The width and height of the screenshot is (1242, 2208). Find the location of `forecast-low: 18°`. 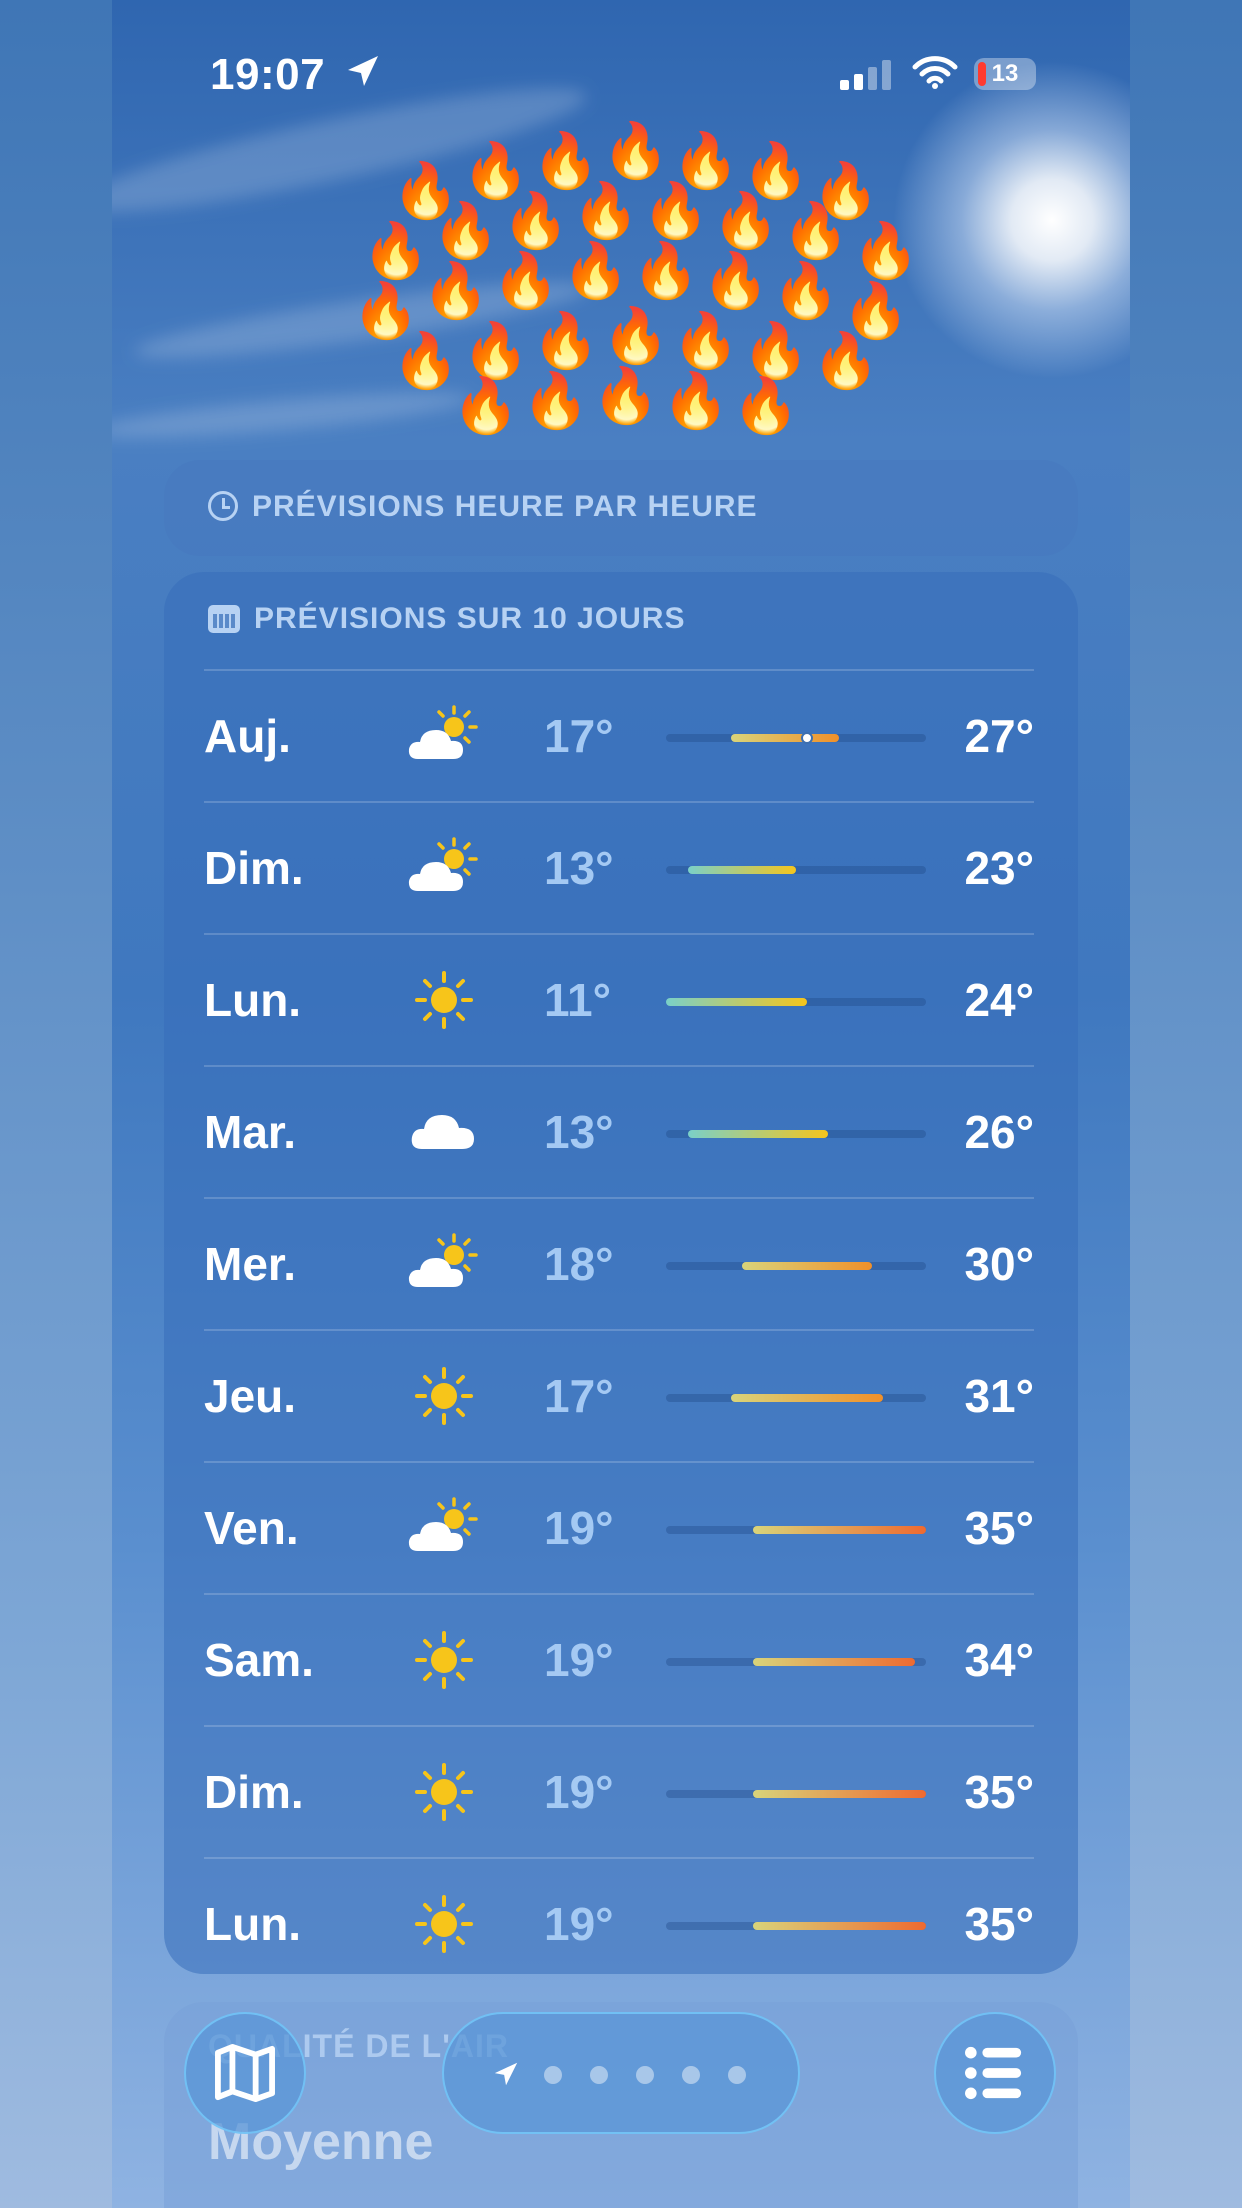

forecast-low: 18° is located at coordinates (579, 1264).